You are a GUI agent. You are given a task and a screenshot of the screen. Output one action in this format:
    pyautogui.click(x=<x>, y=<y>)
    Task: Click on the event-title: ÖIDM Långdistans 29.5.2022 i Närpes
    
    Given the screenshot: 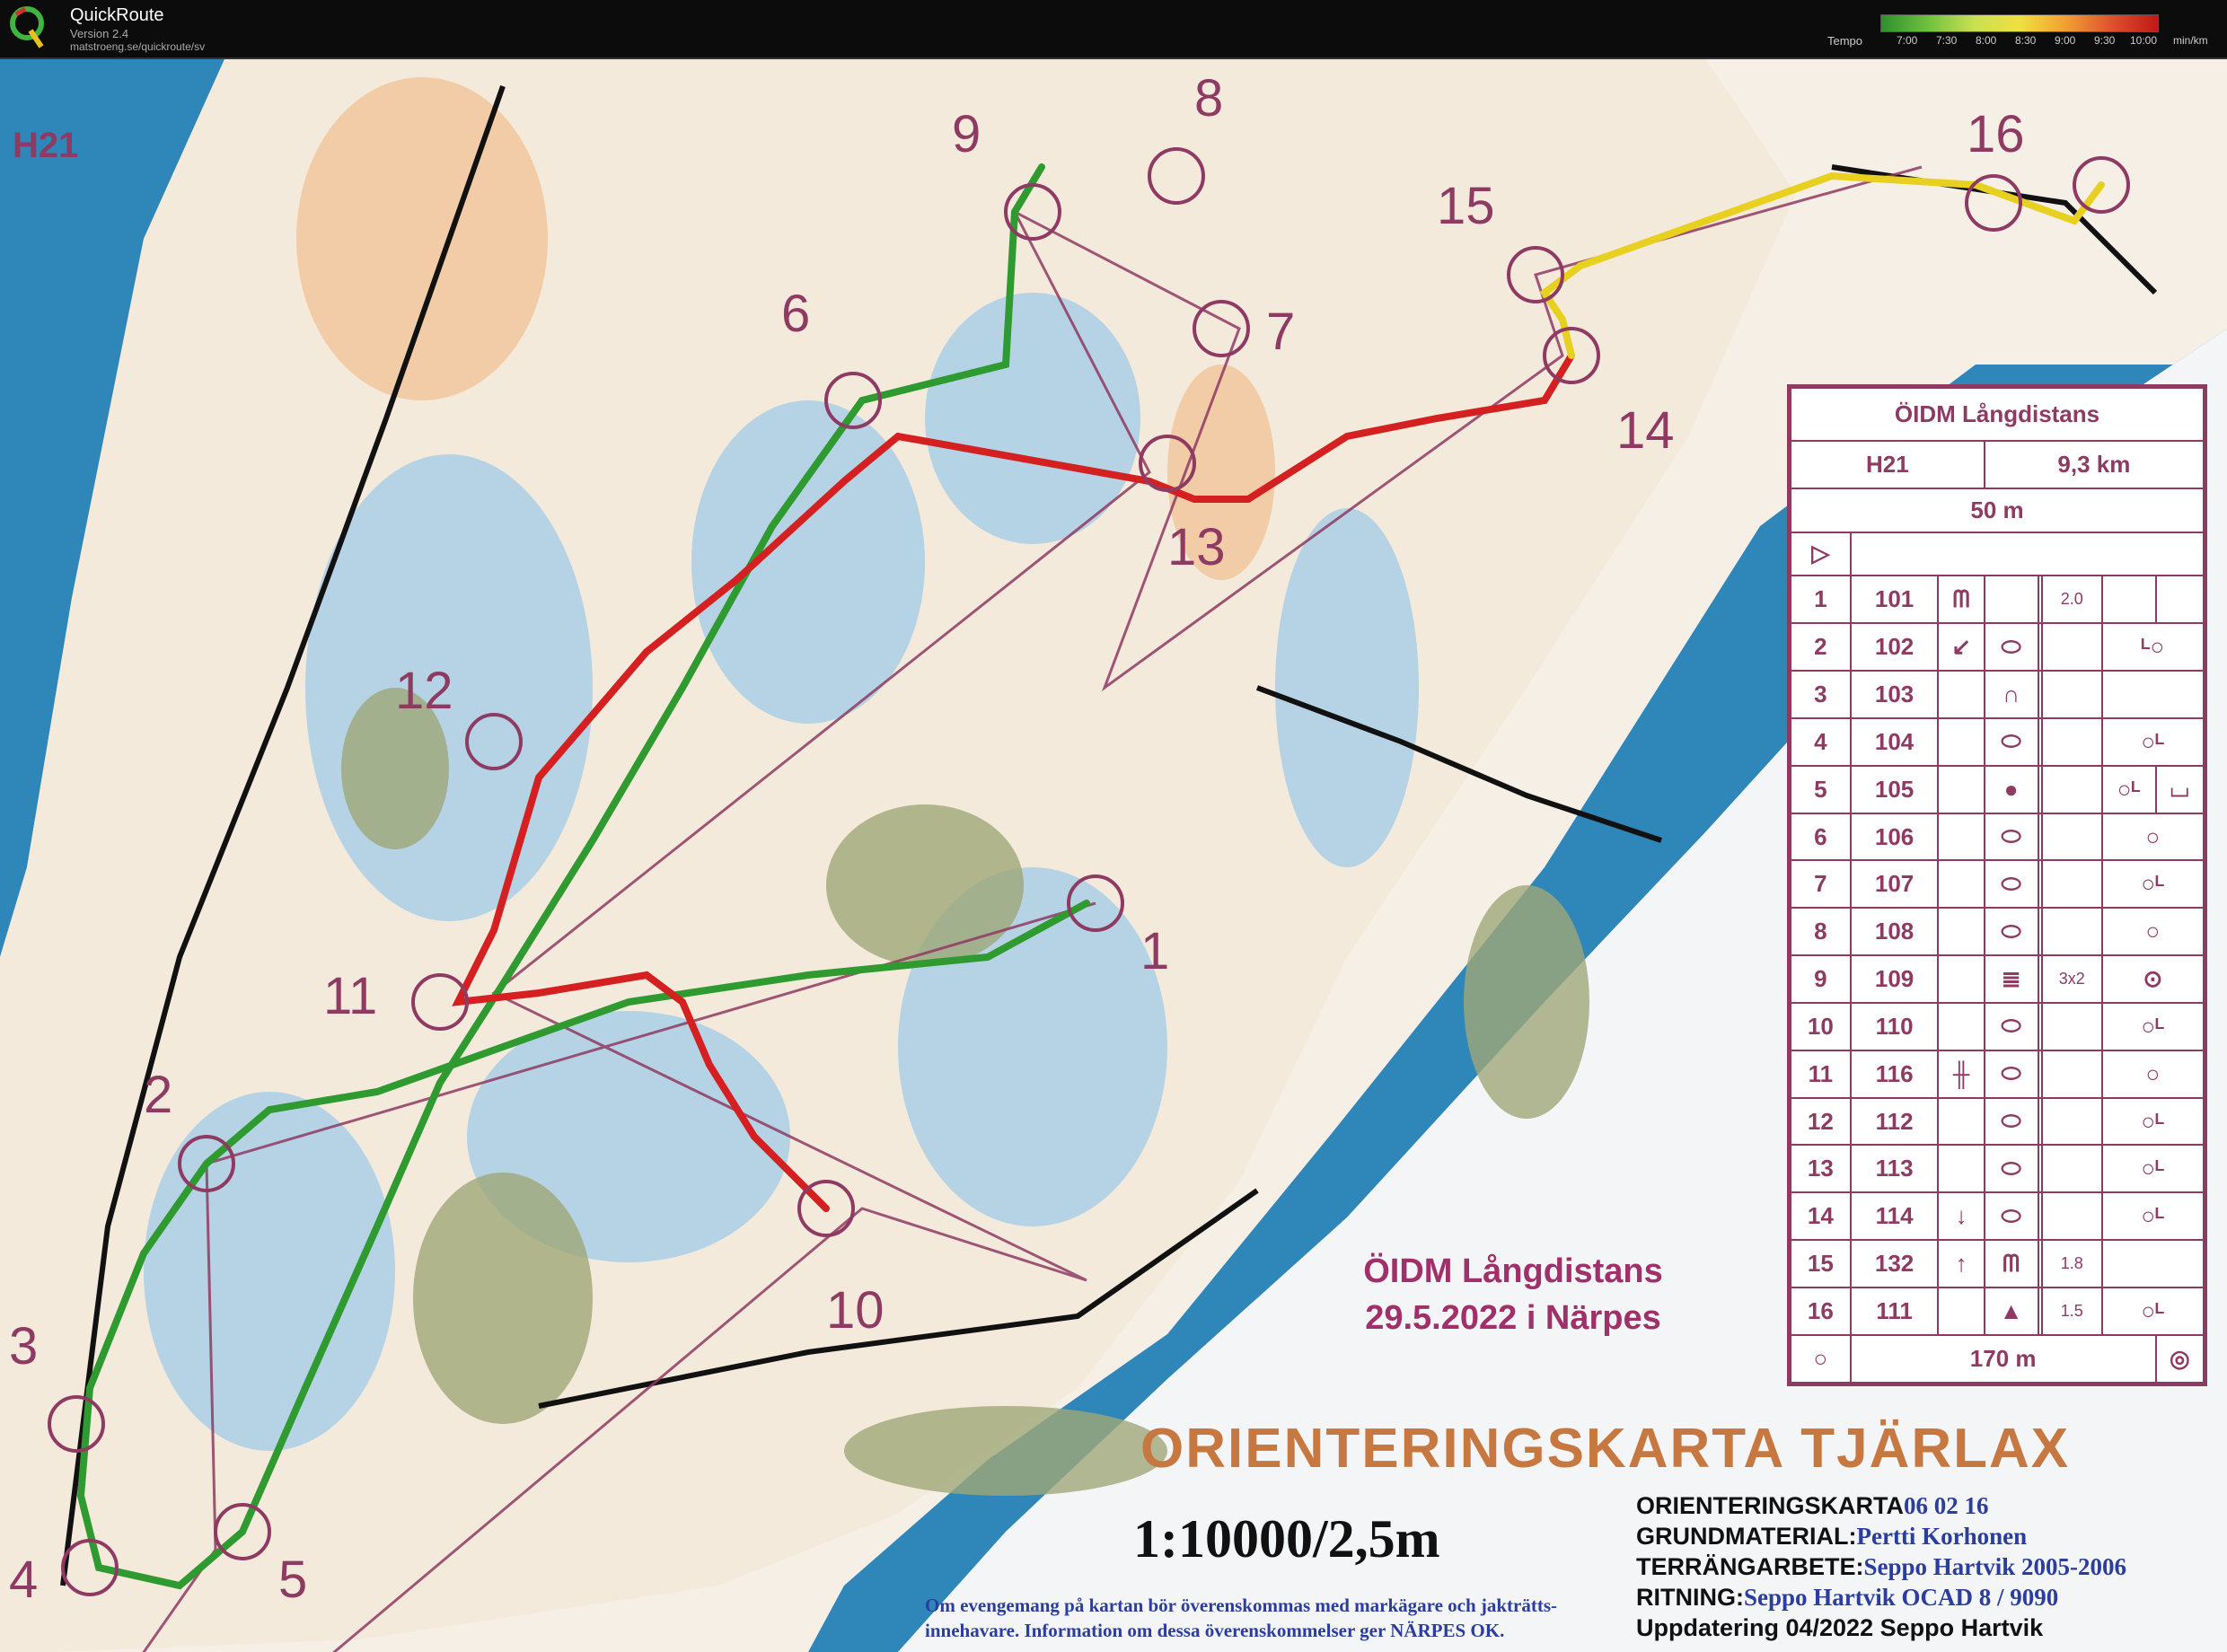 What is the action you would take?
    pyautogui.click(x=1513, y=1295)
    